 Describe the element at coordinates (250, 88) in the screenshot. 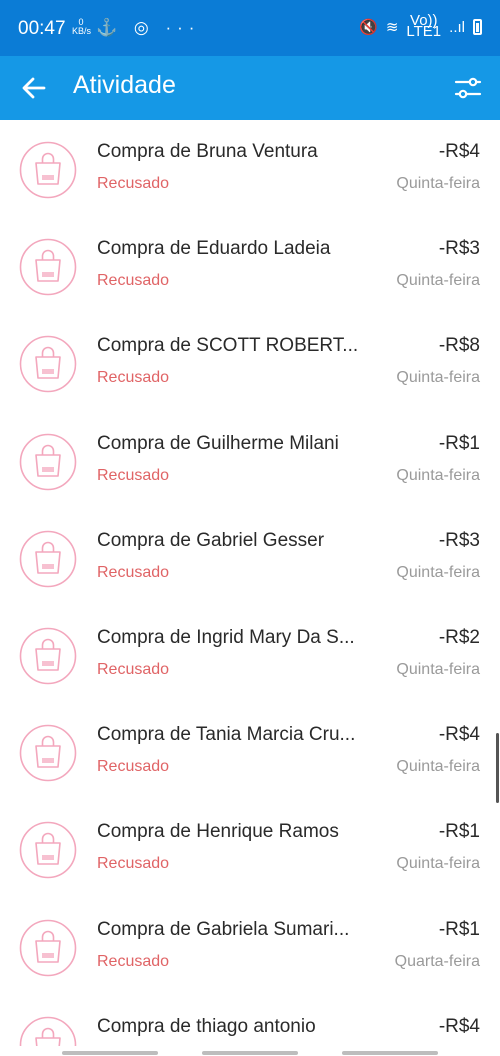

I see `app-bar: Atividade` at that location.